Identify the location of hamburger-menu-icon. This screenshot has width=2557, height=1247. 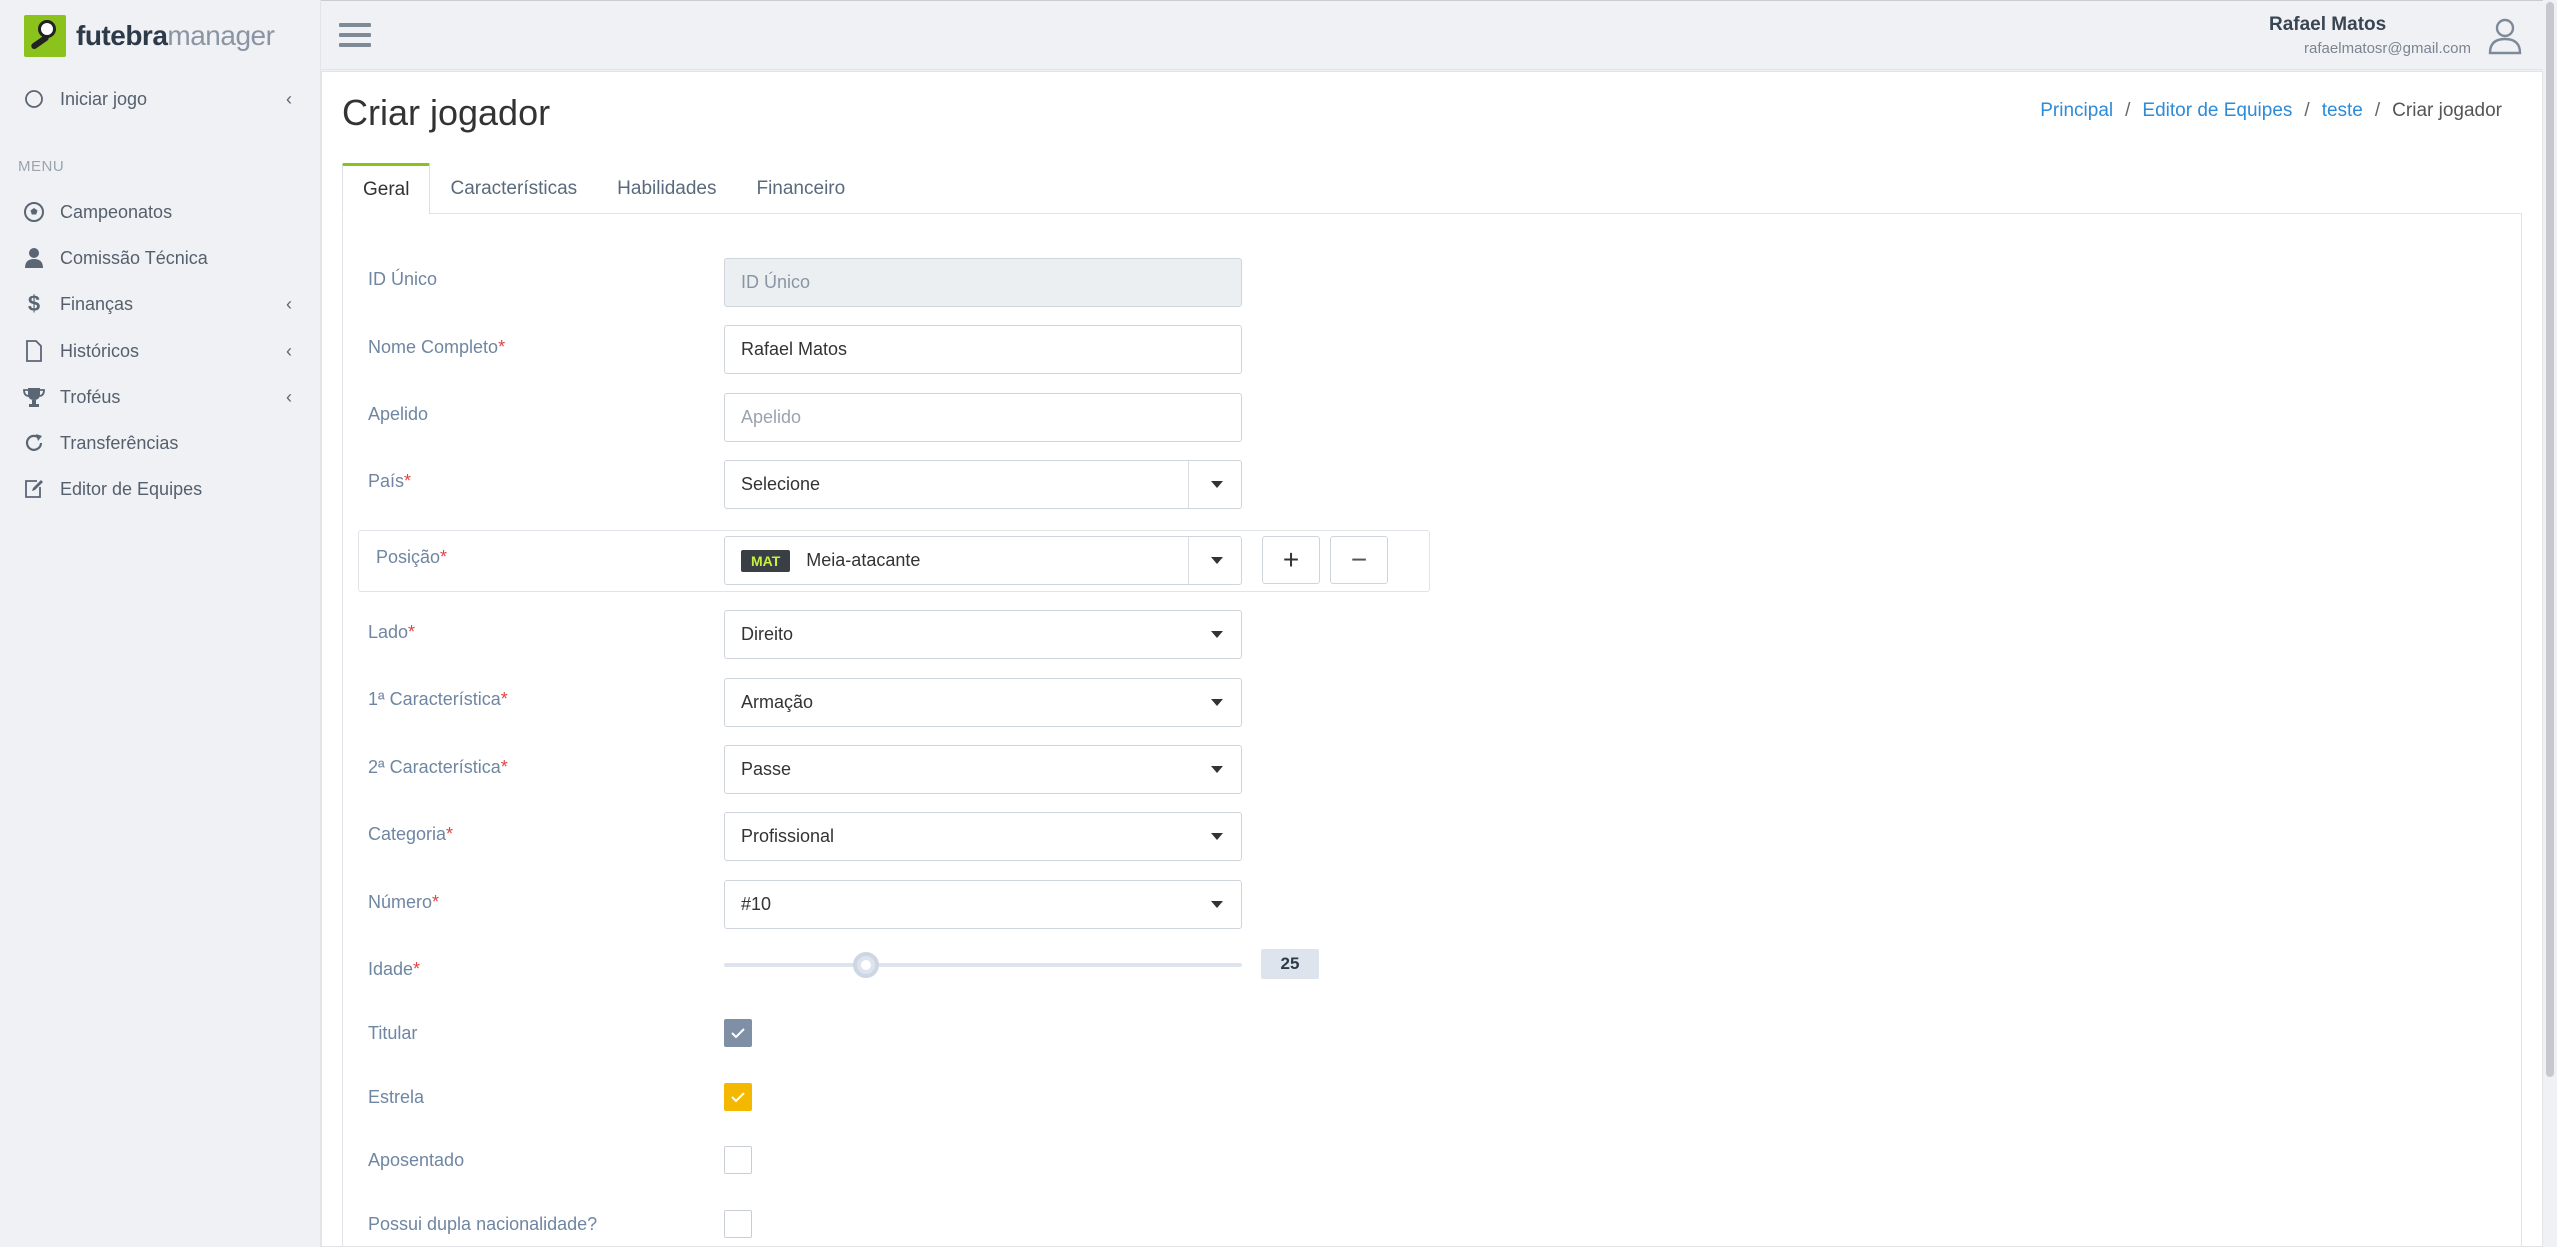
(355, 36).